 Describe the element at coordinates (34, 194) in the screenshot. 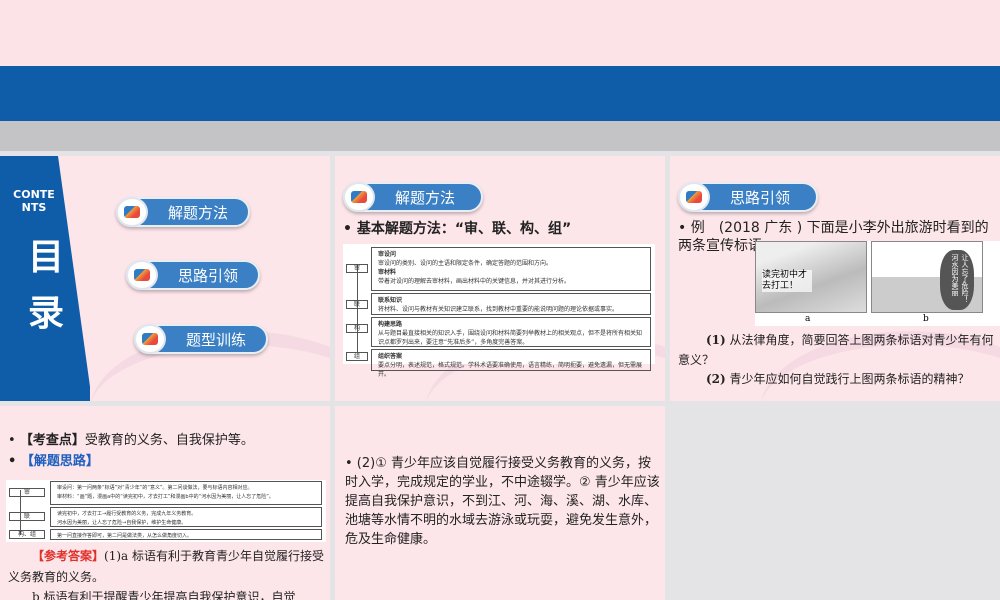

I see `contents-line1: CONTE` at that location.